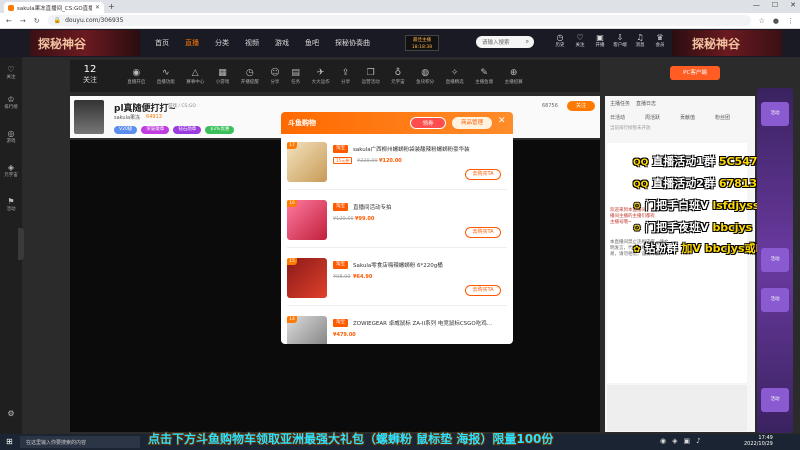 This screenshot has width=800, height=450. I want to click on close-icon: ✕, so click(502, 121).